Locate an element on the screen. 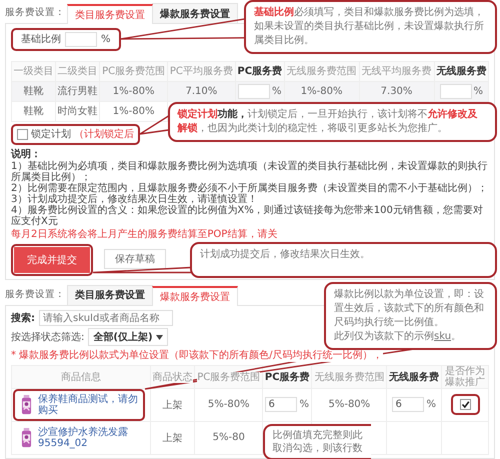  field-label: 基础比例 is located at coordinates (41, 39).